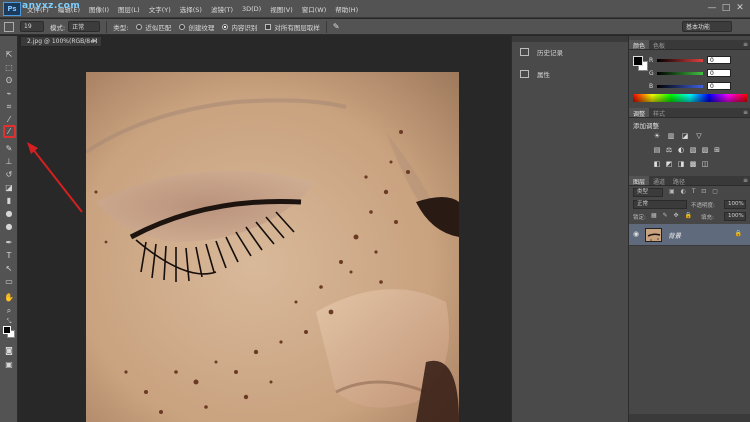 This screenshot has width=750, height=422. I want to click on layer-thumbnail, so click(653, 234).